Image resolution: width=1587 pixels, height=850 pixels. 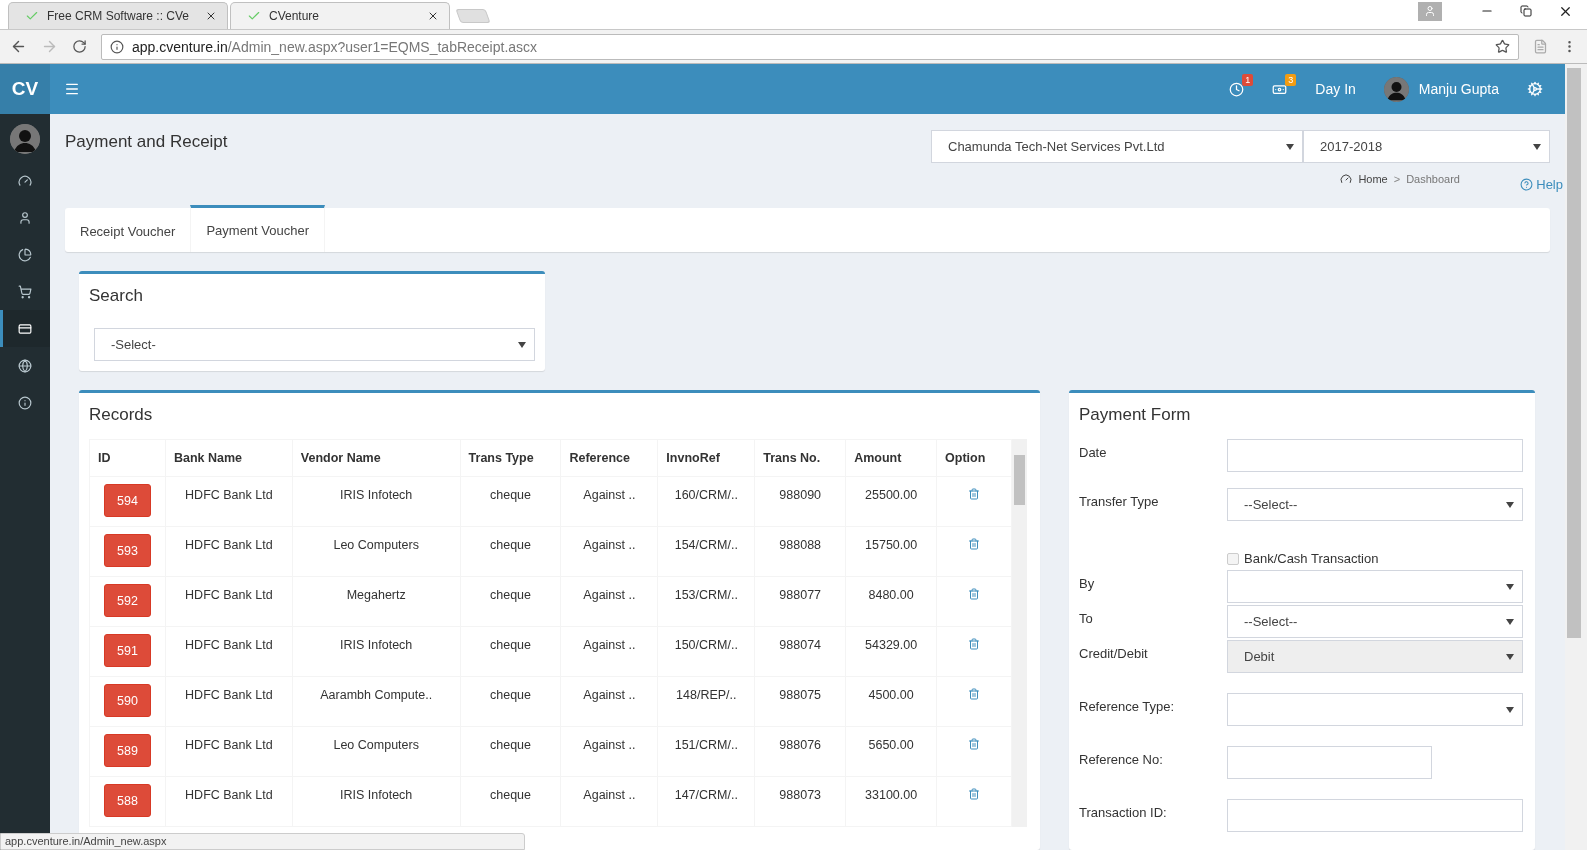 I want to click on star-icon, so click(x=1502, y=46).